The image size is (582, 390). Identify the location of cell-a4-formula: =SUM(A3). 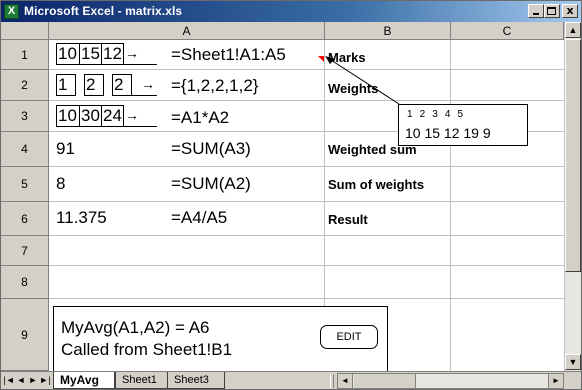
(211, 149).